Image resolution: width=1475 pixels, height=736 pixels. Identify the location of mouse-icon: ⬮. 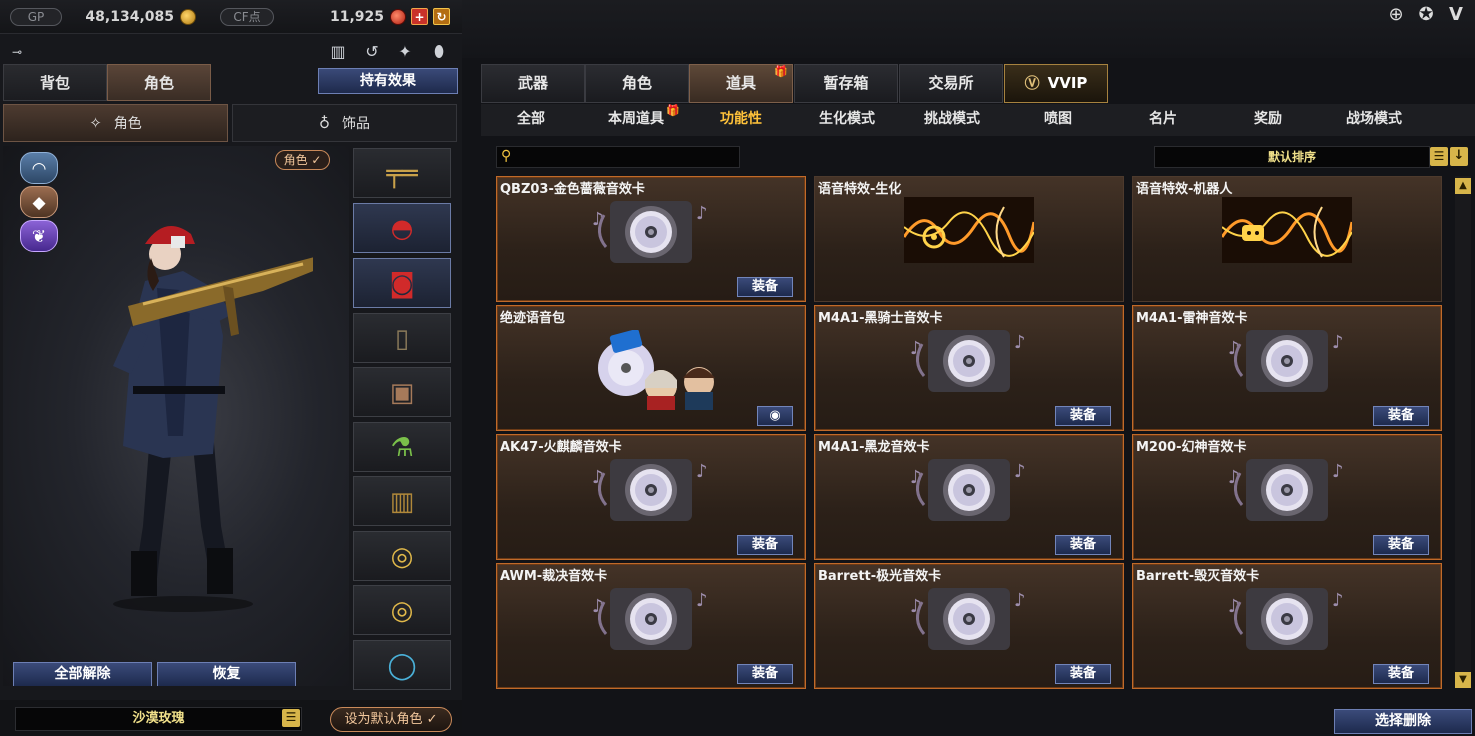
(439, 52).